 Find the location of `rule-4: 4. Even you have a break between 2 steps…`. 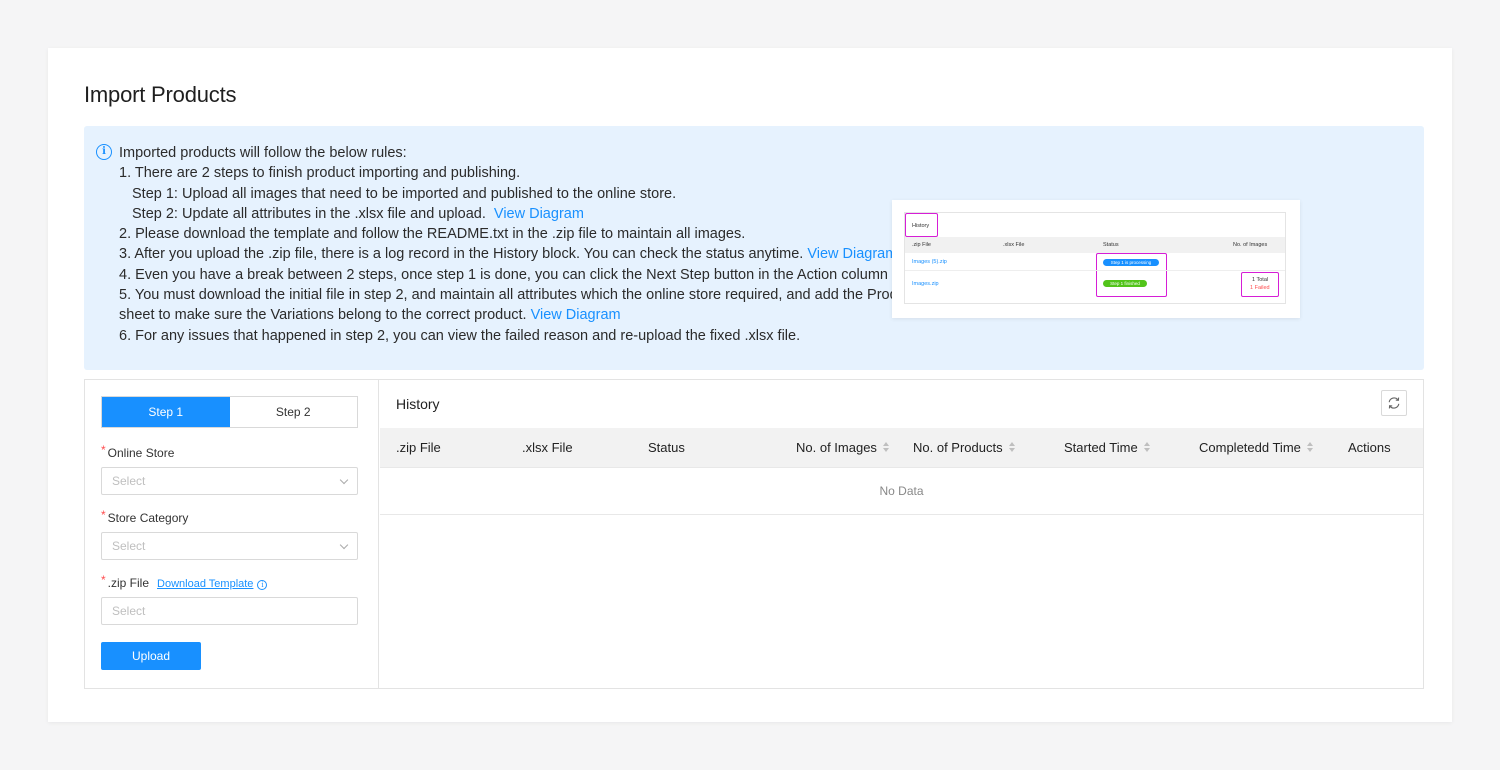

rule-4: 4. Even you have a break between 2 steps… is located at coordinates (521, 274).